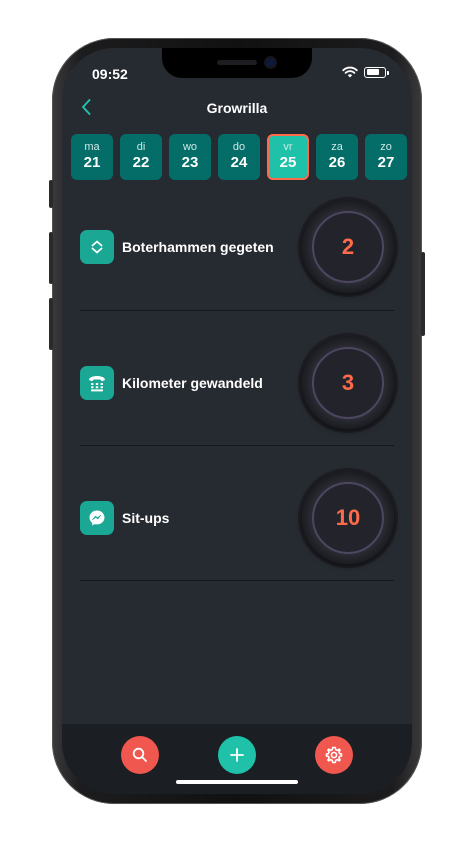 The width and height of the screenshot is (474, 842). Describe the element at coordinates (237, 782) in the screenshot. I see `home-indicator` at that location.